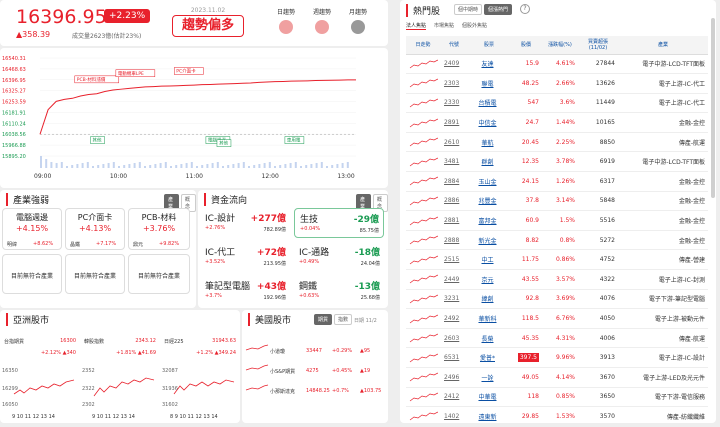 The height and width of the screenshot is (427, 720). Describe the element at coordinates (557, 240) in the screenshot. I see `table-row: 2888 新光金 8.82 0.8% 5272 金融-金控` at that location.